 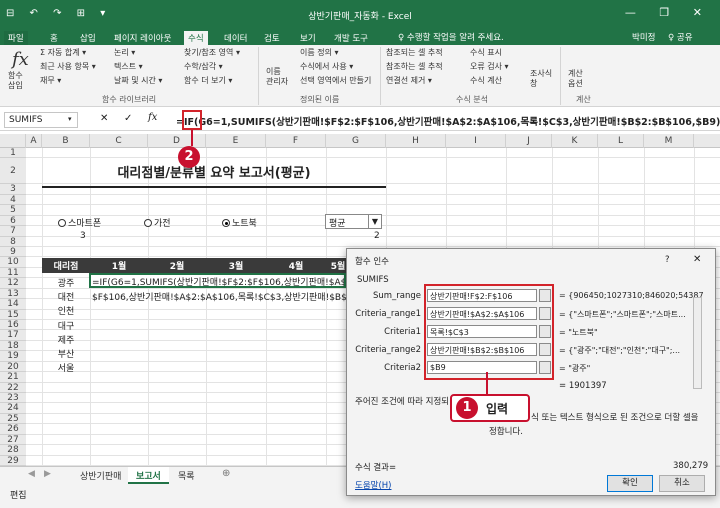 I want to click on statistic-dropdown: 평균 ▼, so click(x=353, y=221).